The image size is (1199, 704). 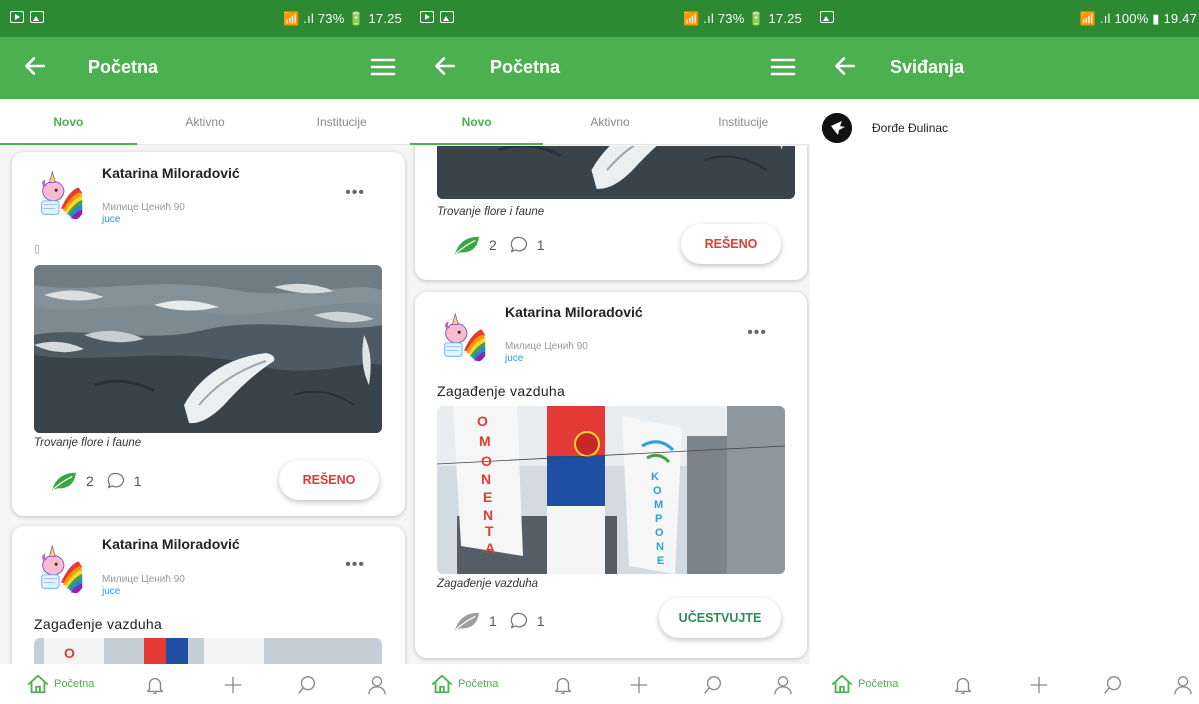 I want to click on liker-name: Đorđe Đulinac, so click(x=910, y=128).